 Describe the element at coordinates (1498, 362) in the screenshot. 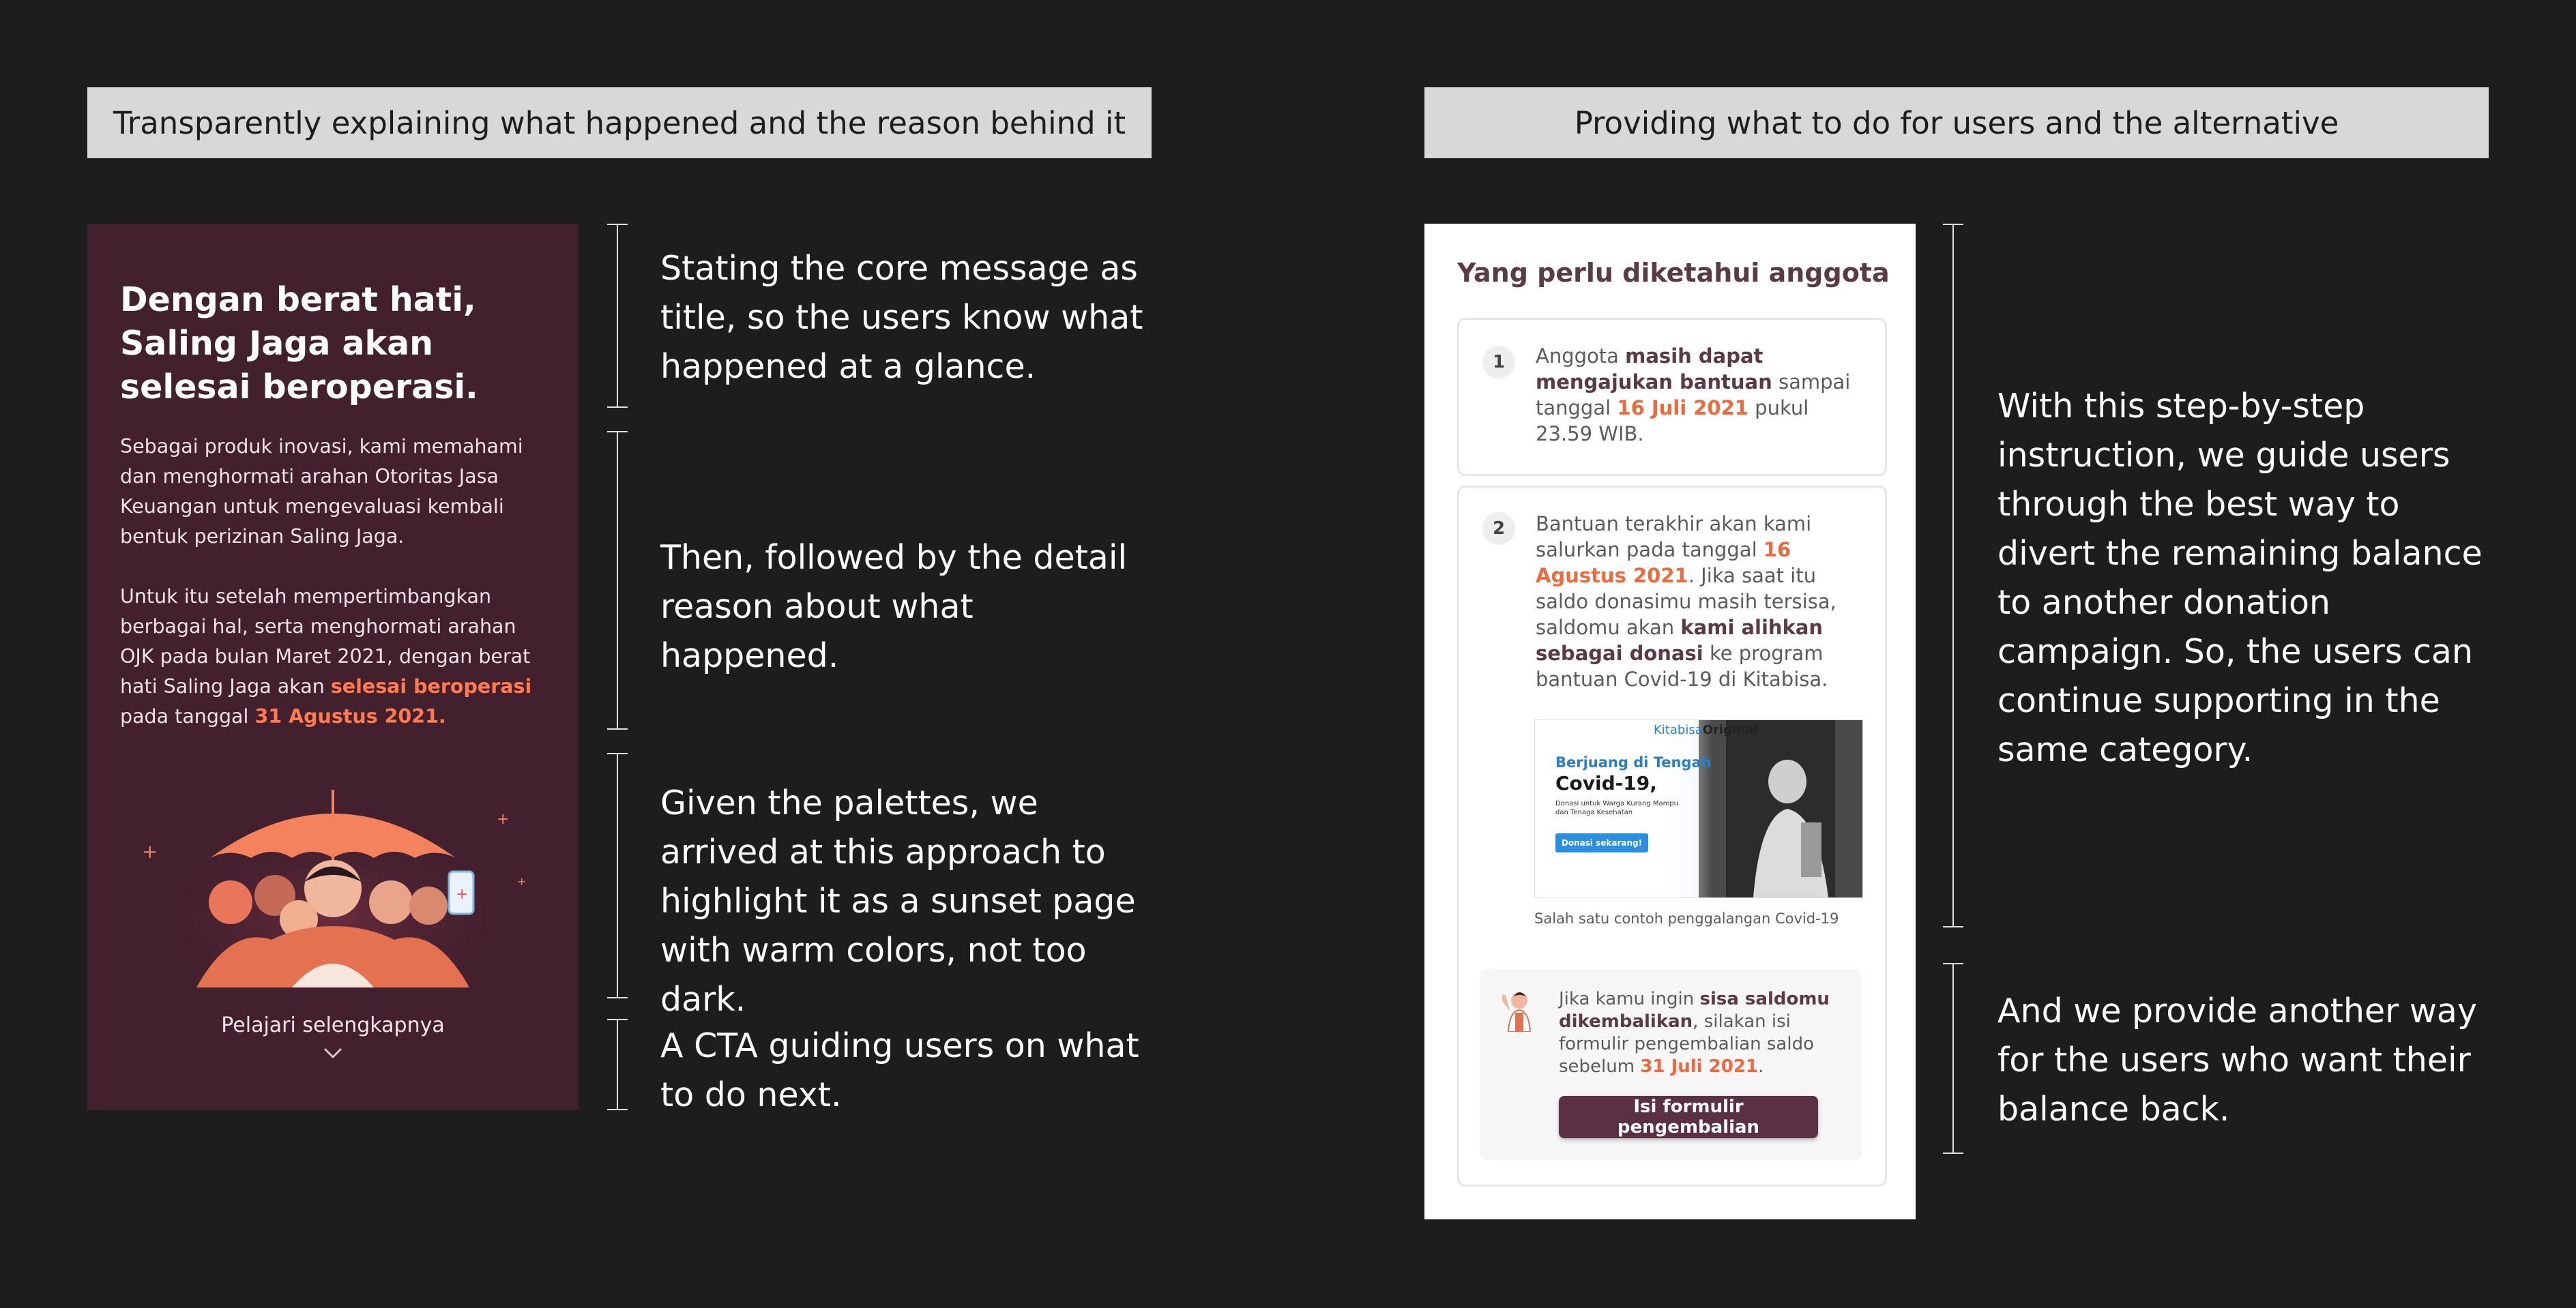

I see `step-number-1: 1` at that location.